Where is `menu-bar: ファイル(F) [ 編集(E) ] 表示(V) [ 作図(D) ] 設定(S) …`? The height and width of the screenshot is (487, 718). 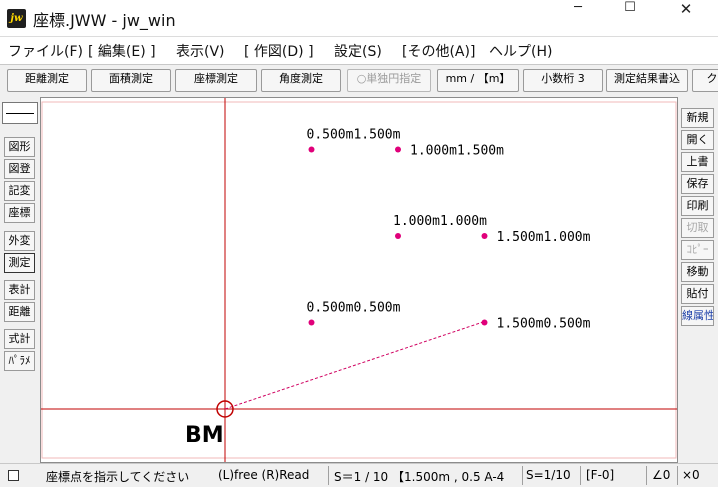 menu-bar: ファイル(F) [ 編集(E) ] 表示(V) [ 作図(D) ] 設定(S) … is located at coordinates (359, 50).